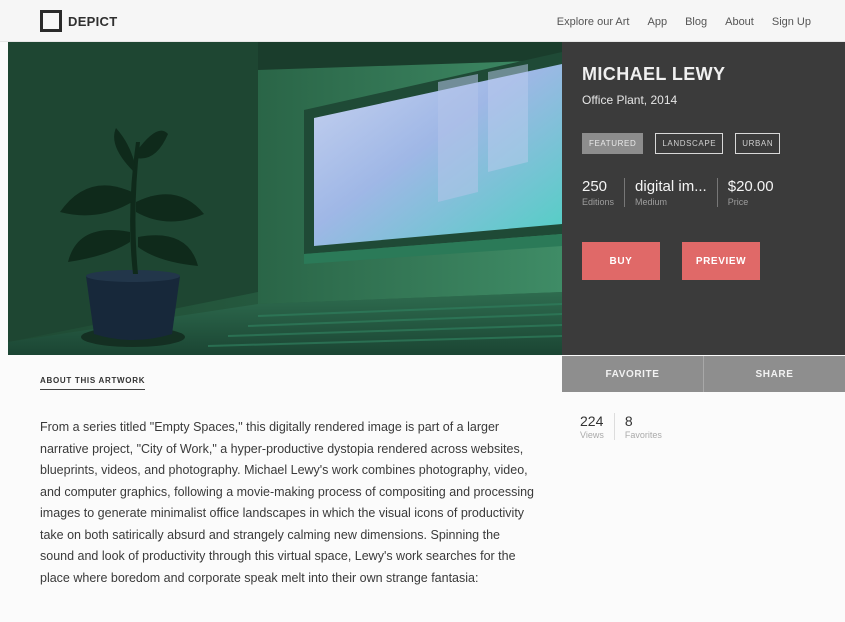  Describe the element at coordinates (696, 22) in the screenshot. I see `nav-blog: Blog` at that location.